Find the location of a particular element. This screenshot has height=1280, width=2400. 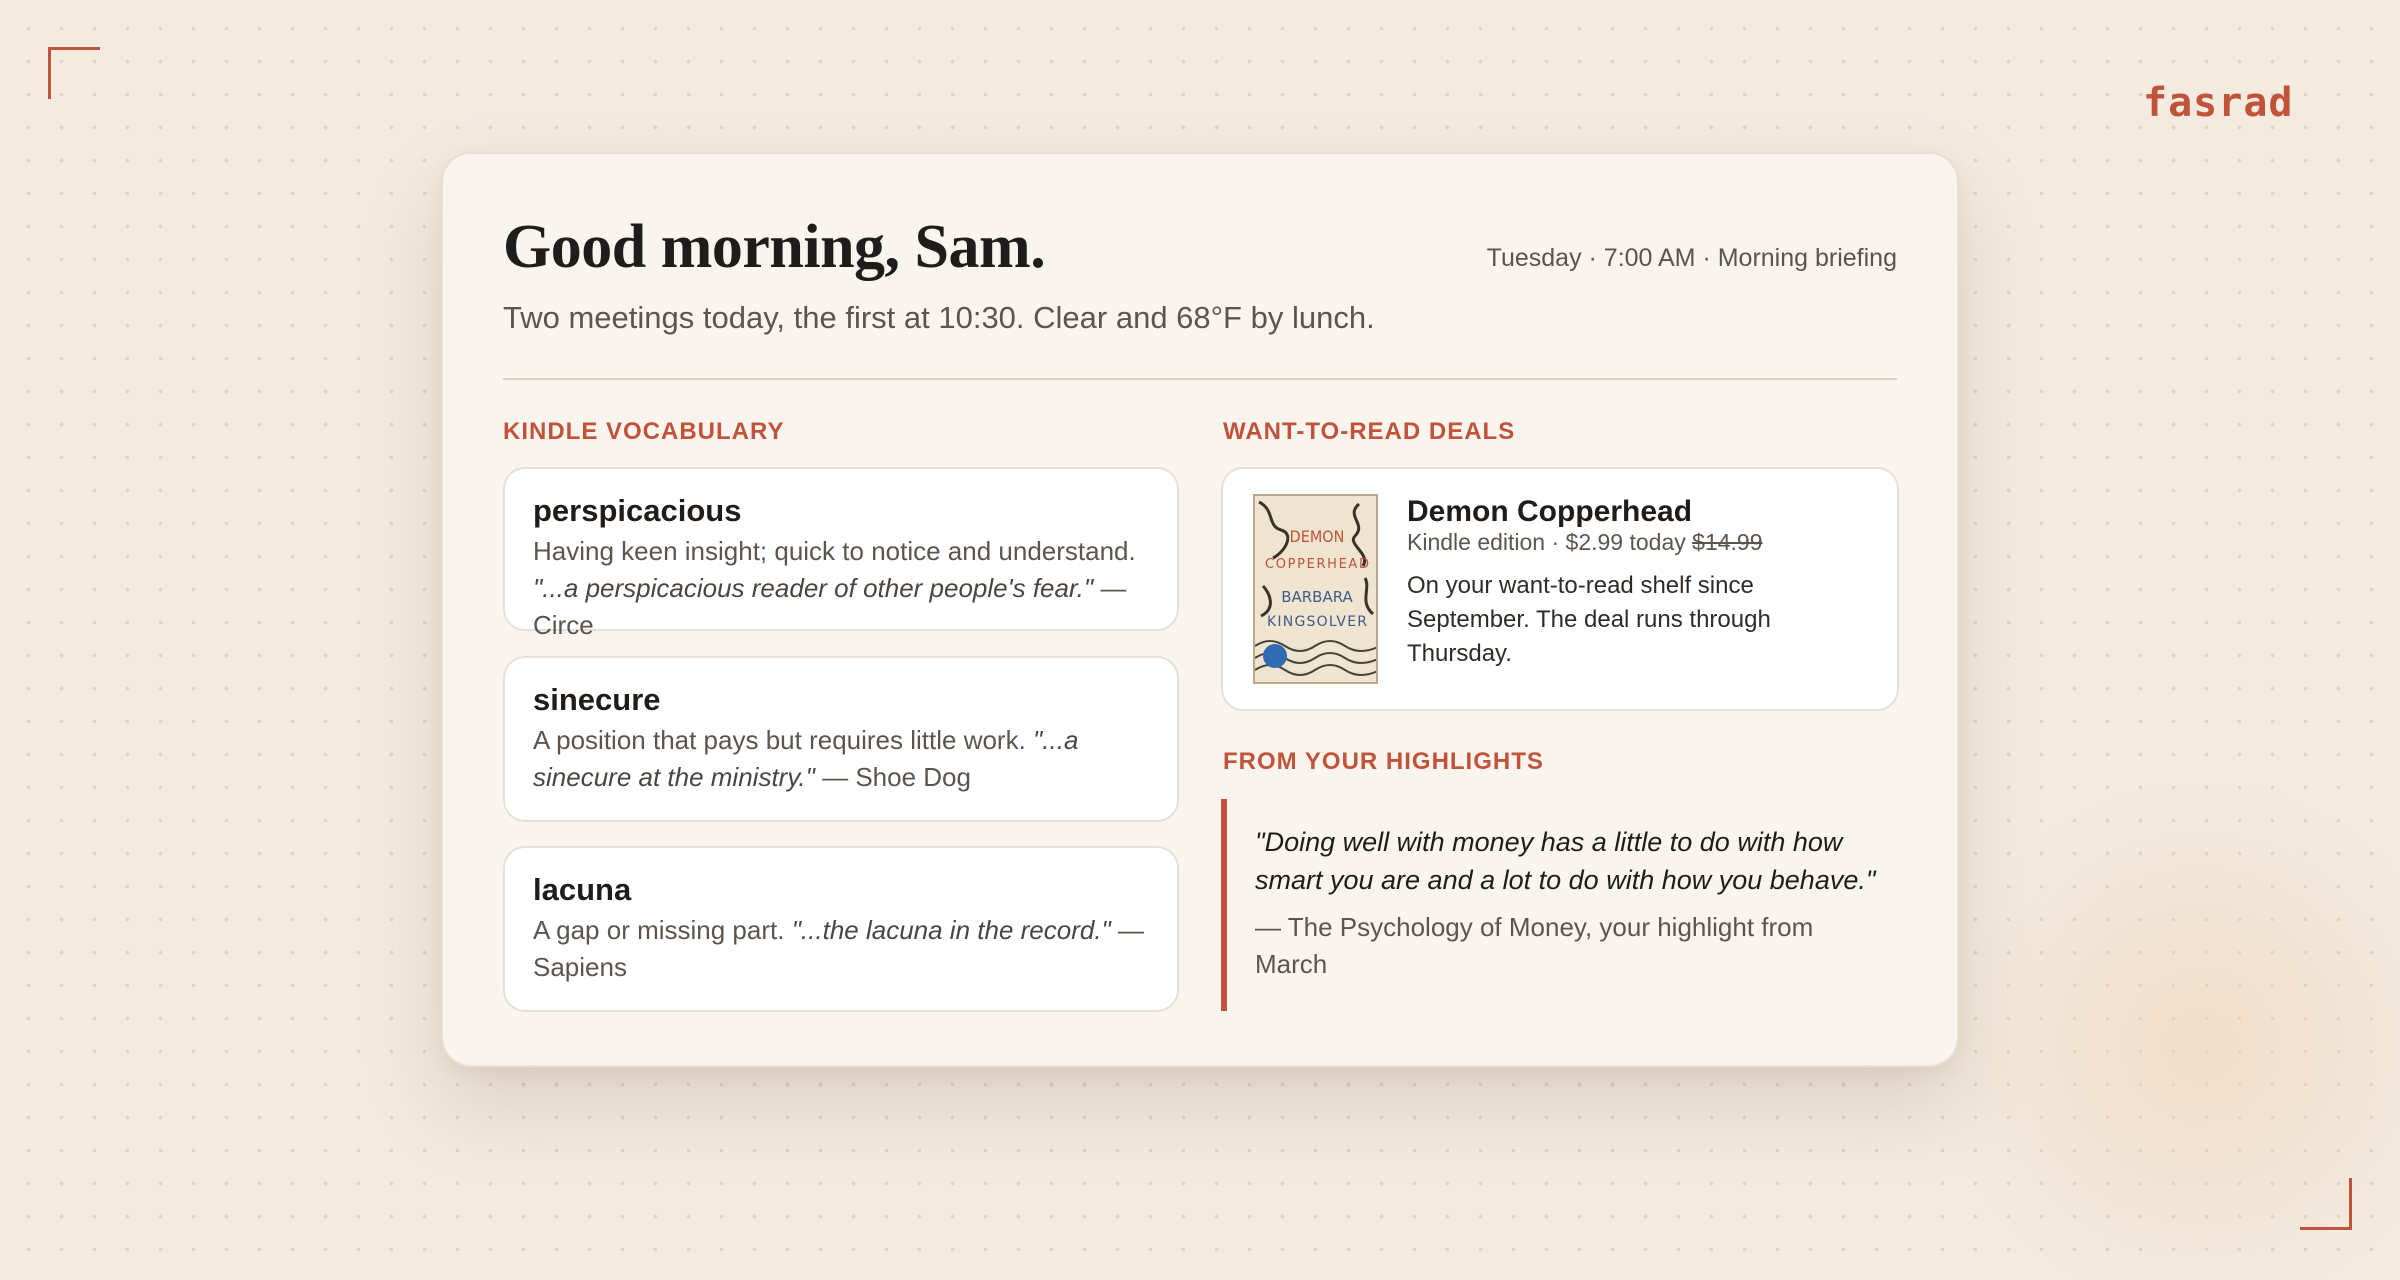

deal-edition-price: Kindle edition · $2.99 today is located at coordinates (1546, 542).